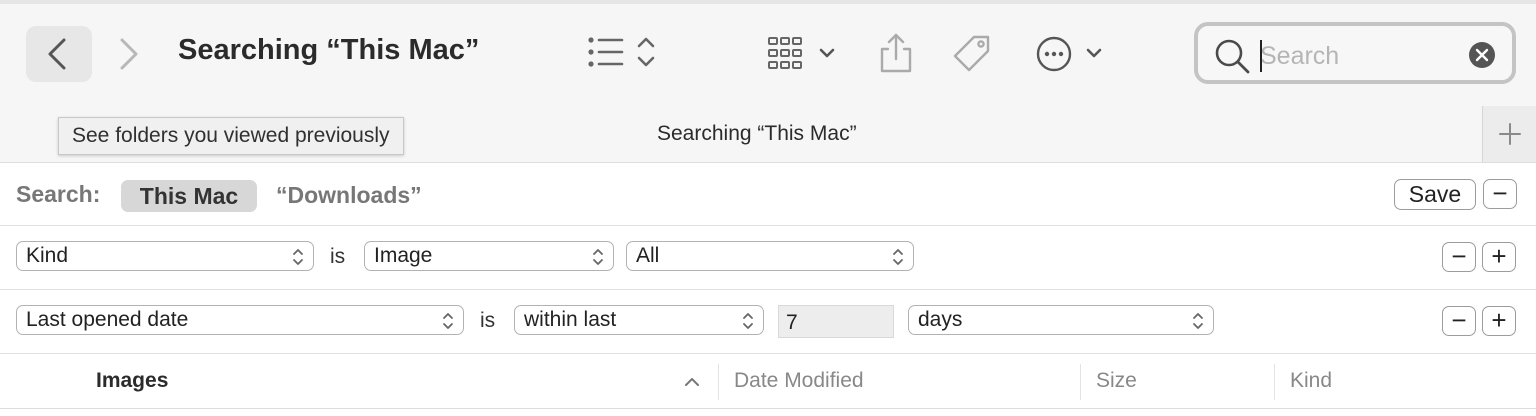  What do you see at coordinates (1500, 194) in the screenshot?
I see `remove-search-button: −` at bounding box center [1500, 194].